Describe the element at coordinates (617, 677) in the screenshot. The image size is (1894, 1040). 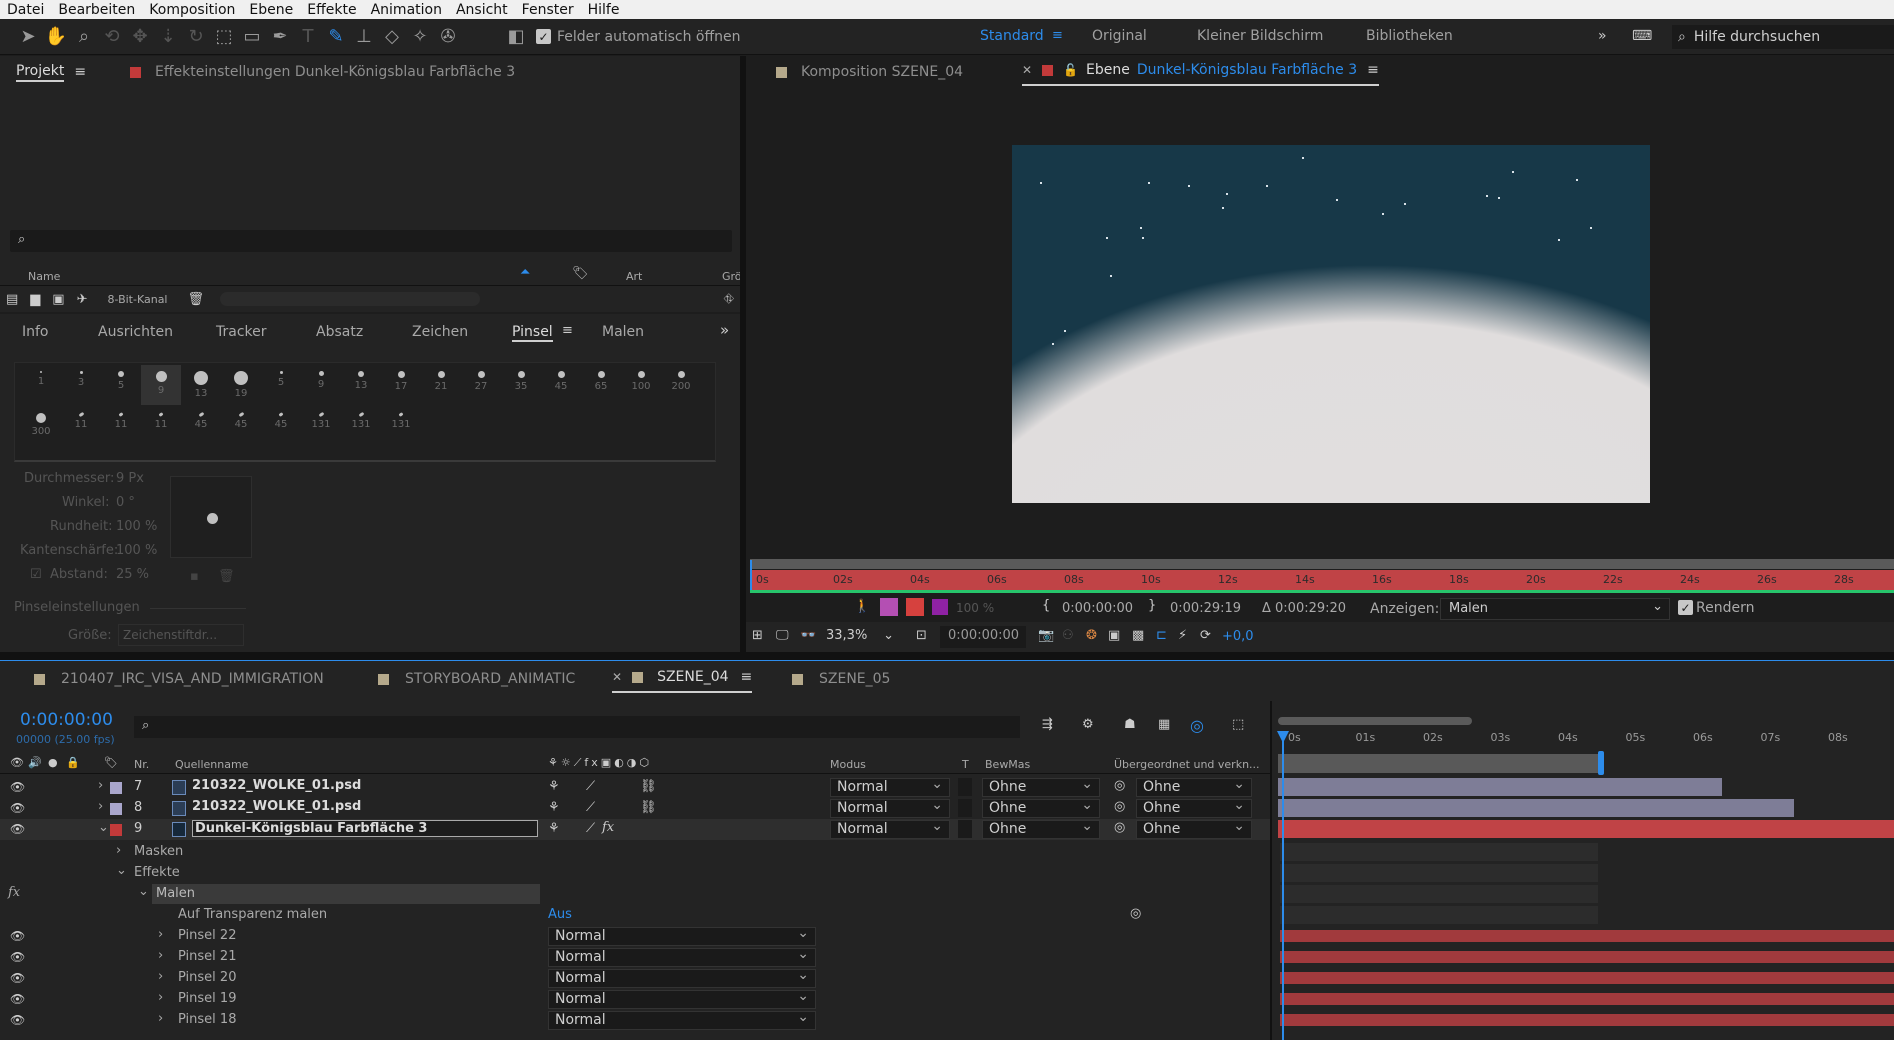
I see `close-tab-icon: ✕` at that location.